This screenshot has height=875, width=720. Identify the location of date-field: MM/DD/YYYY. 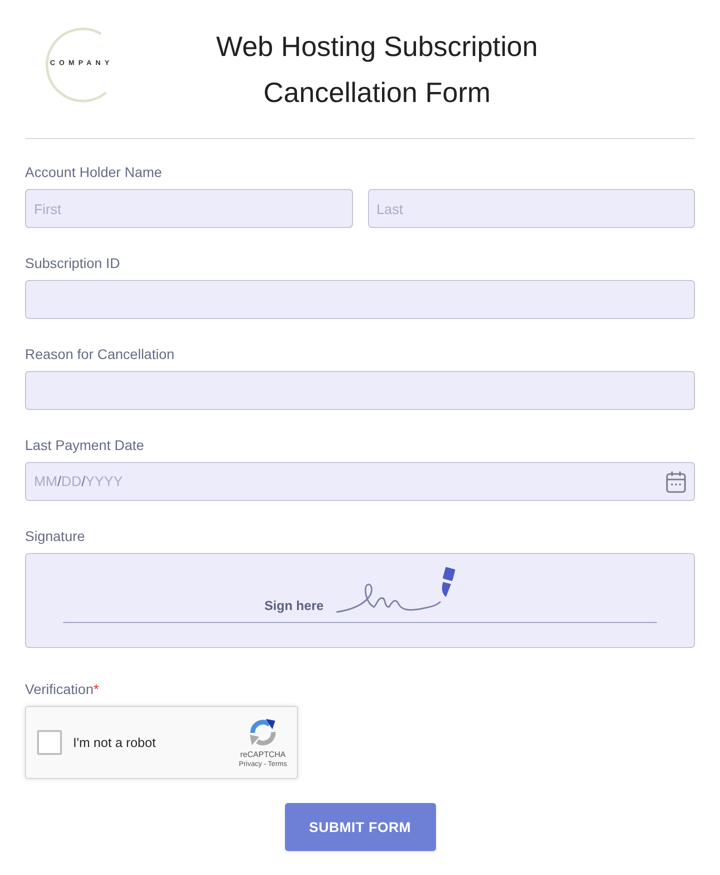
(360, 481).